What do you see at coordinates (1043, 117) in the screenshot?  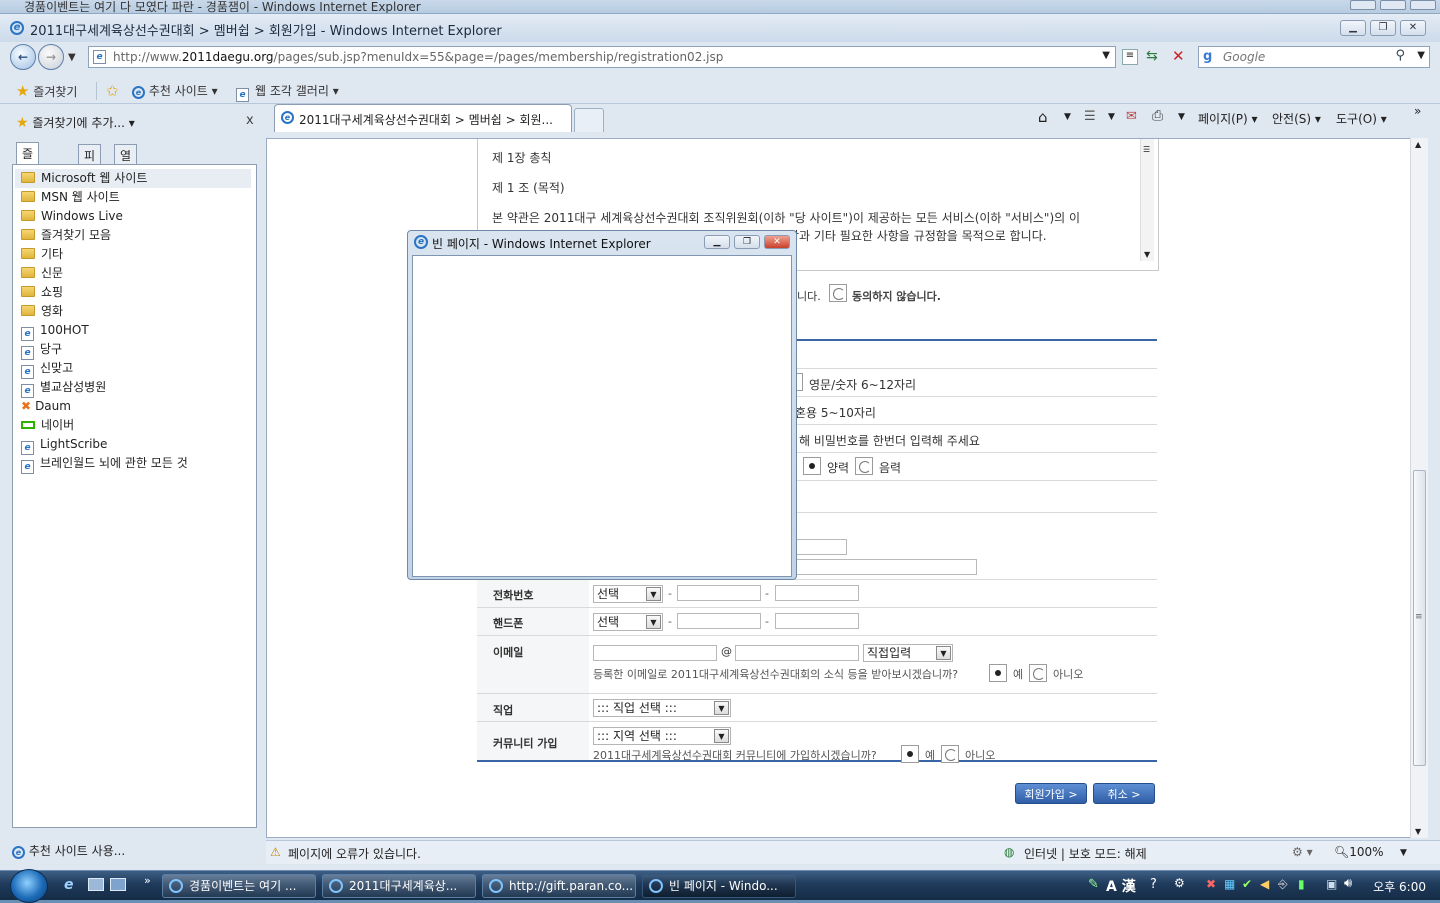 I see `home-icon: ⌂` at bounding box center [1043, 117].